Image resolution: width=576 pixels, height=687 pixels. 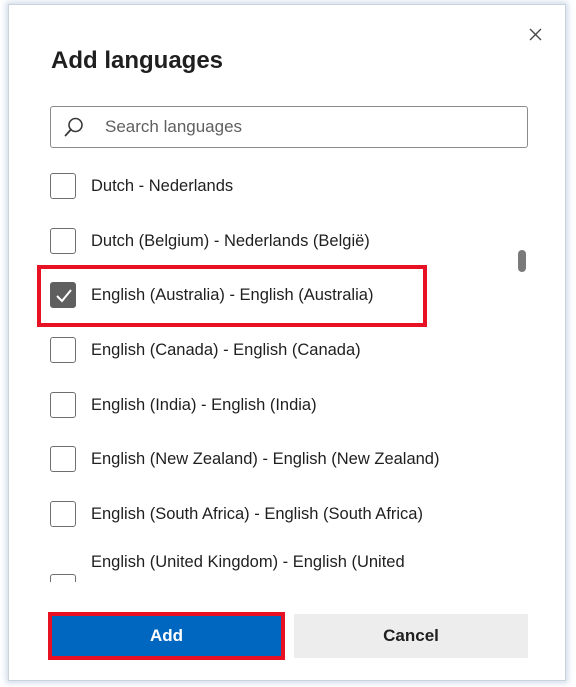 I want to click on search-input: Search languages, so click(x=289, y=127).